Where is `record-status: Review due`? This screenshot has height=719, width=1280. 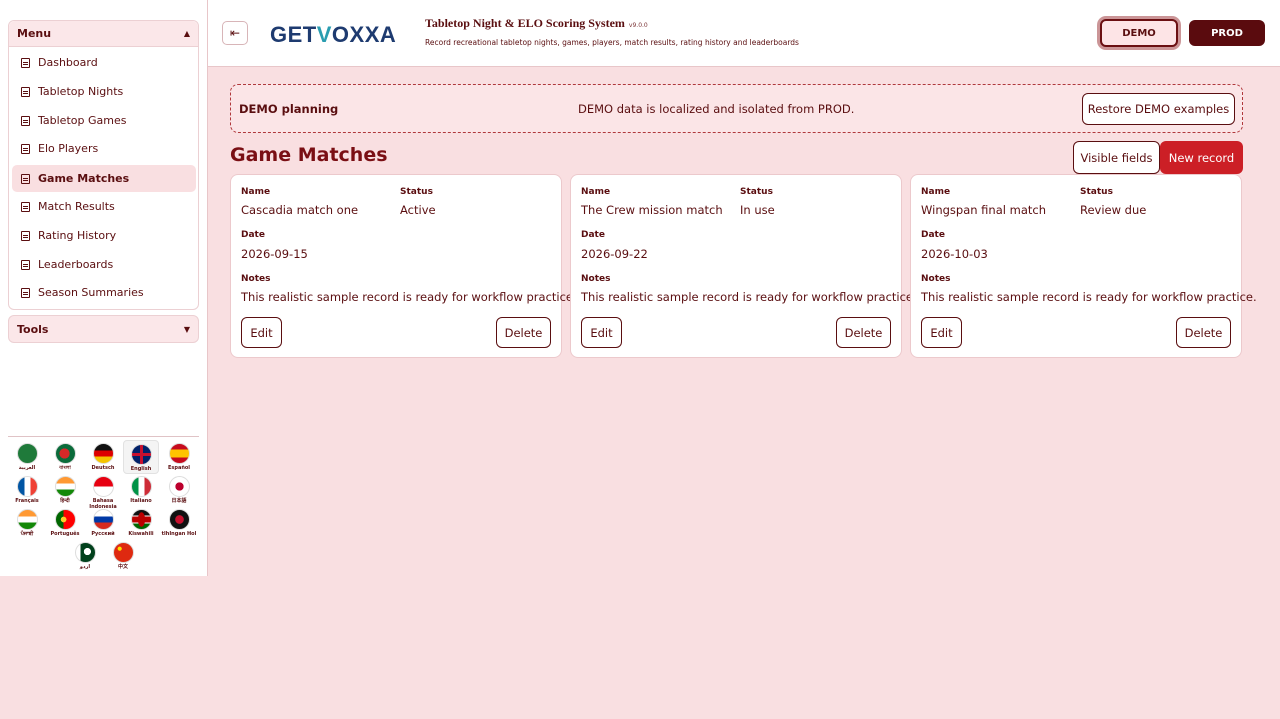
record-status: Review due is located at coordinates (1113, 210).